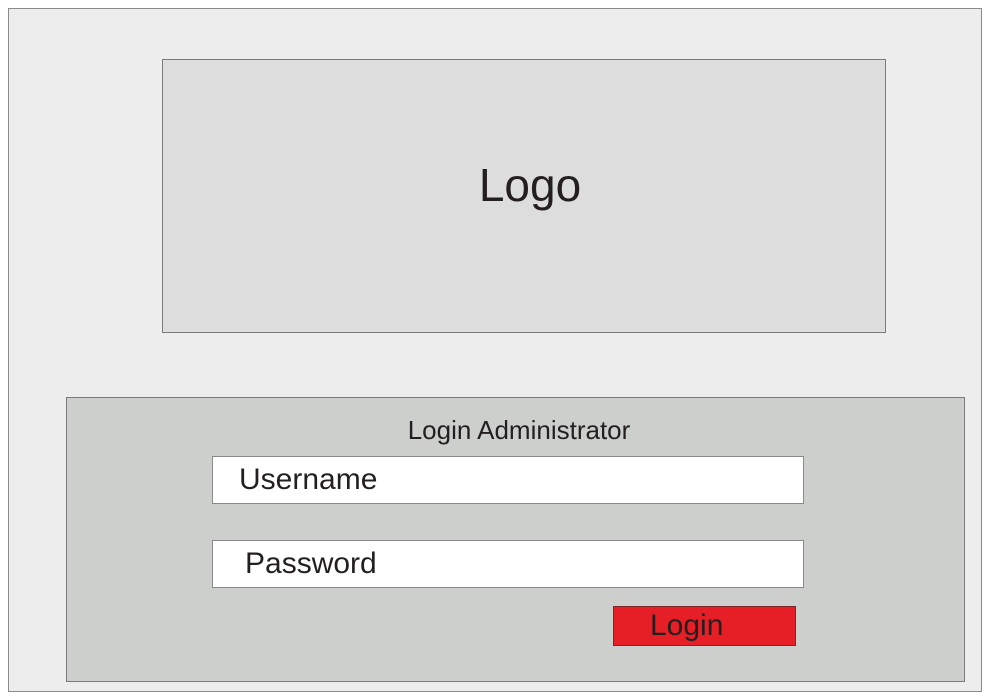 Image resolution: width=984 pixels, height=696 pixels. Describe the element at coordinates (519, 430) in the screenshot. I see `login-title: Login Administrator` at that location.